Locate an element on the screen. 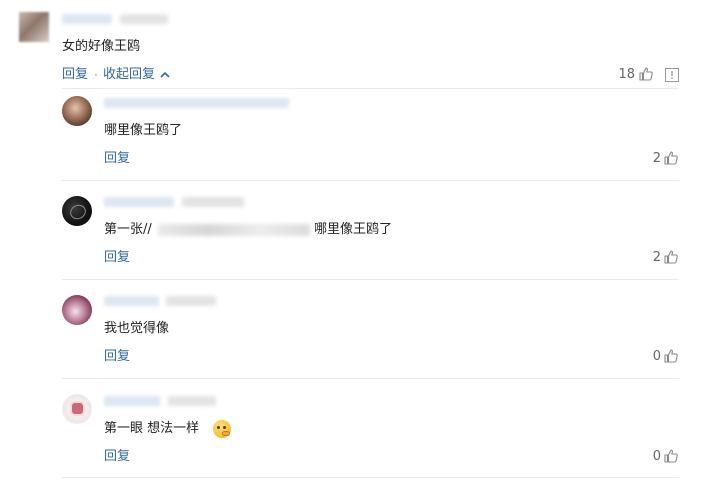  reply-text: 我也觉得像 is located at coordinates (137, 328).